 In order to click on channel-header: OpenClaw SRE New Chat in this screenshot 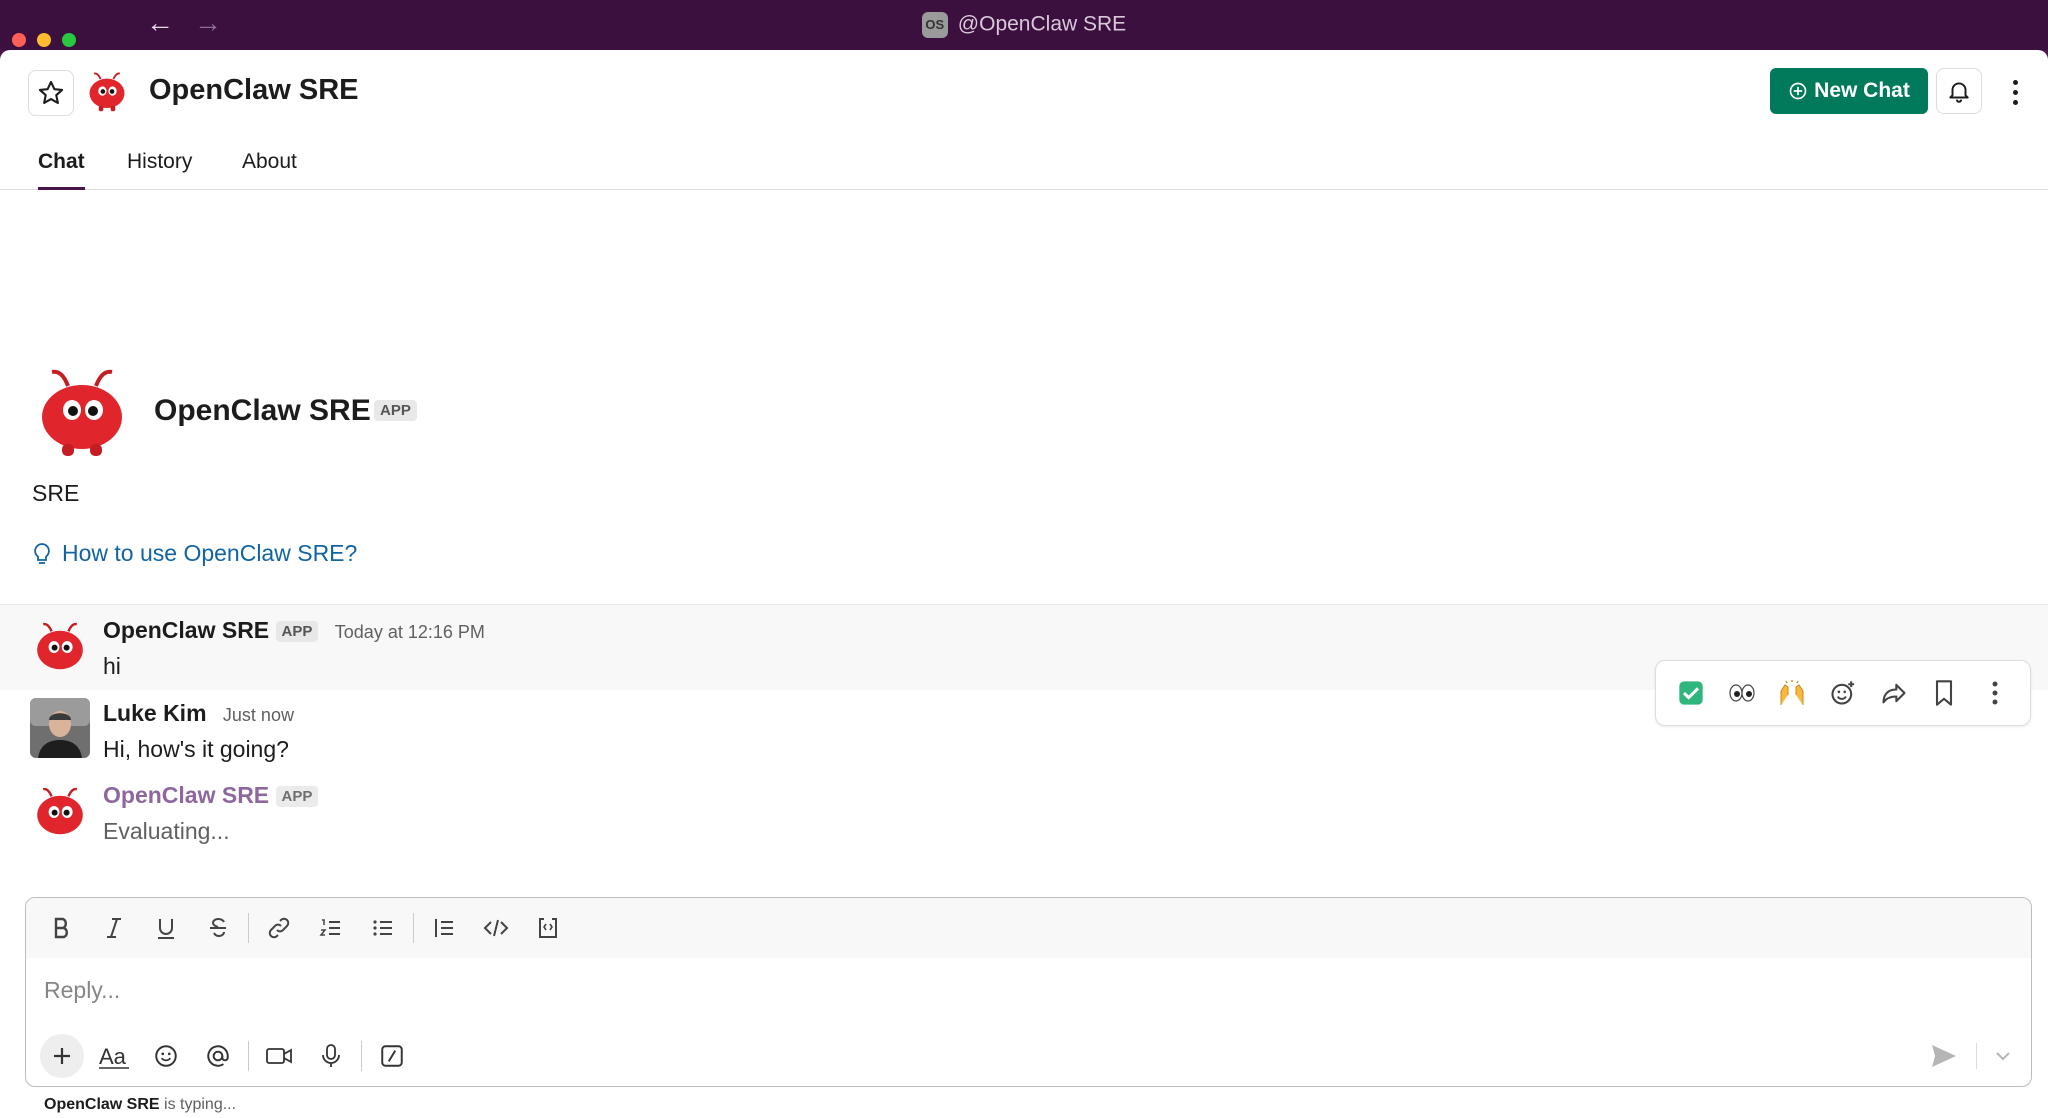, I will do `click(1024, 93)`.